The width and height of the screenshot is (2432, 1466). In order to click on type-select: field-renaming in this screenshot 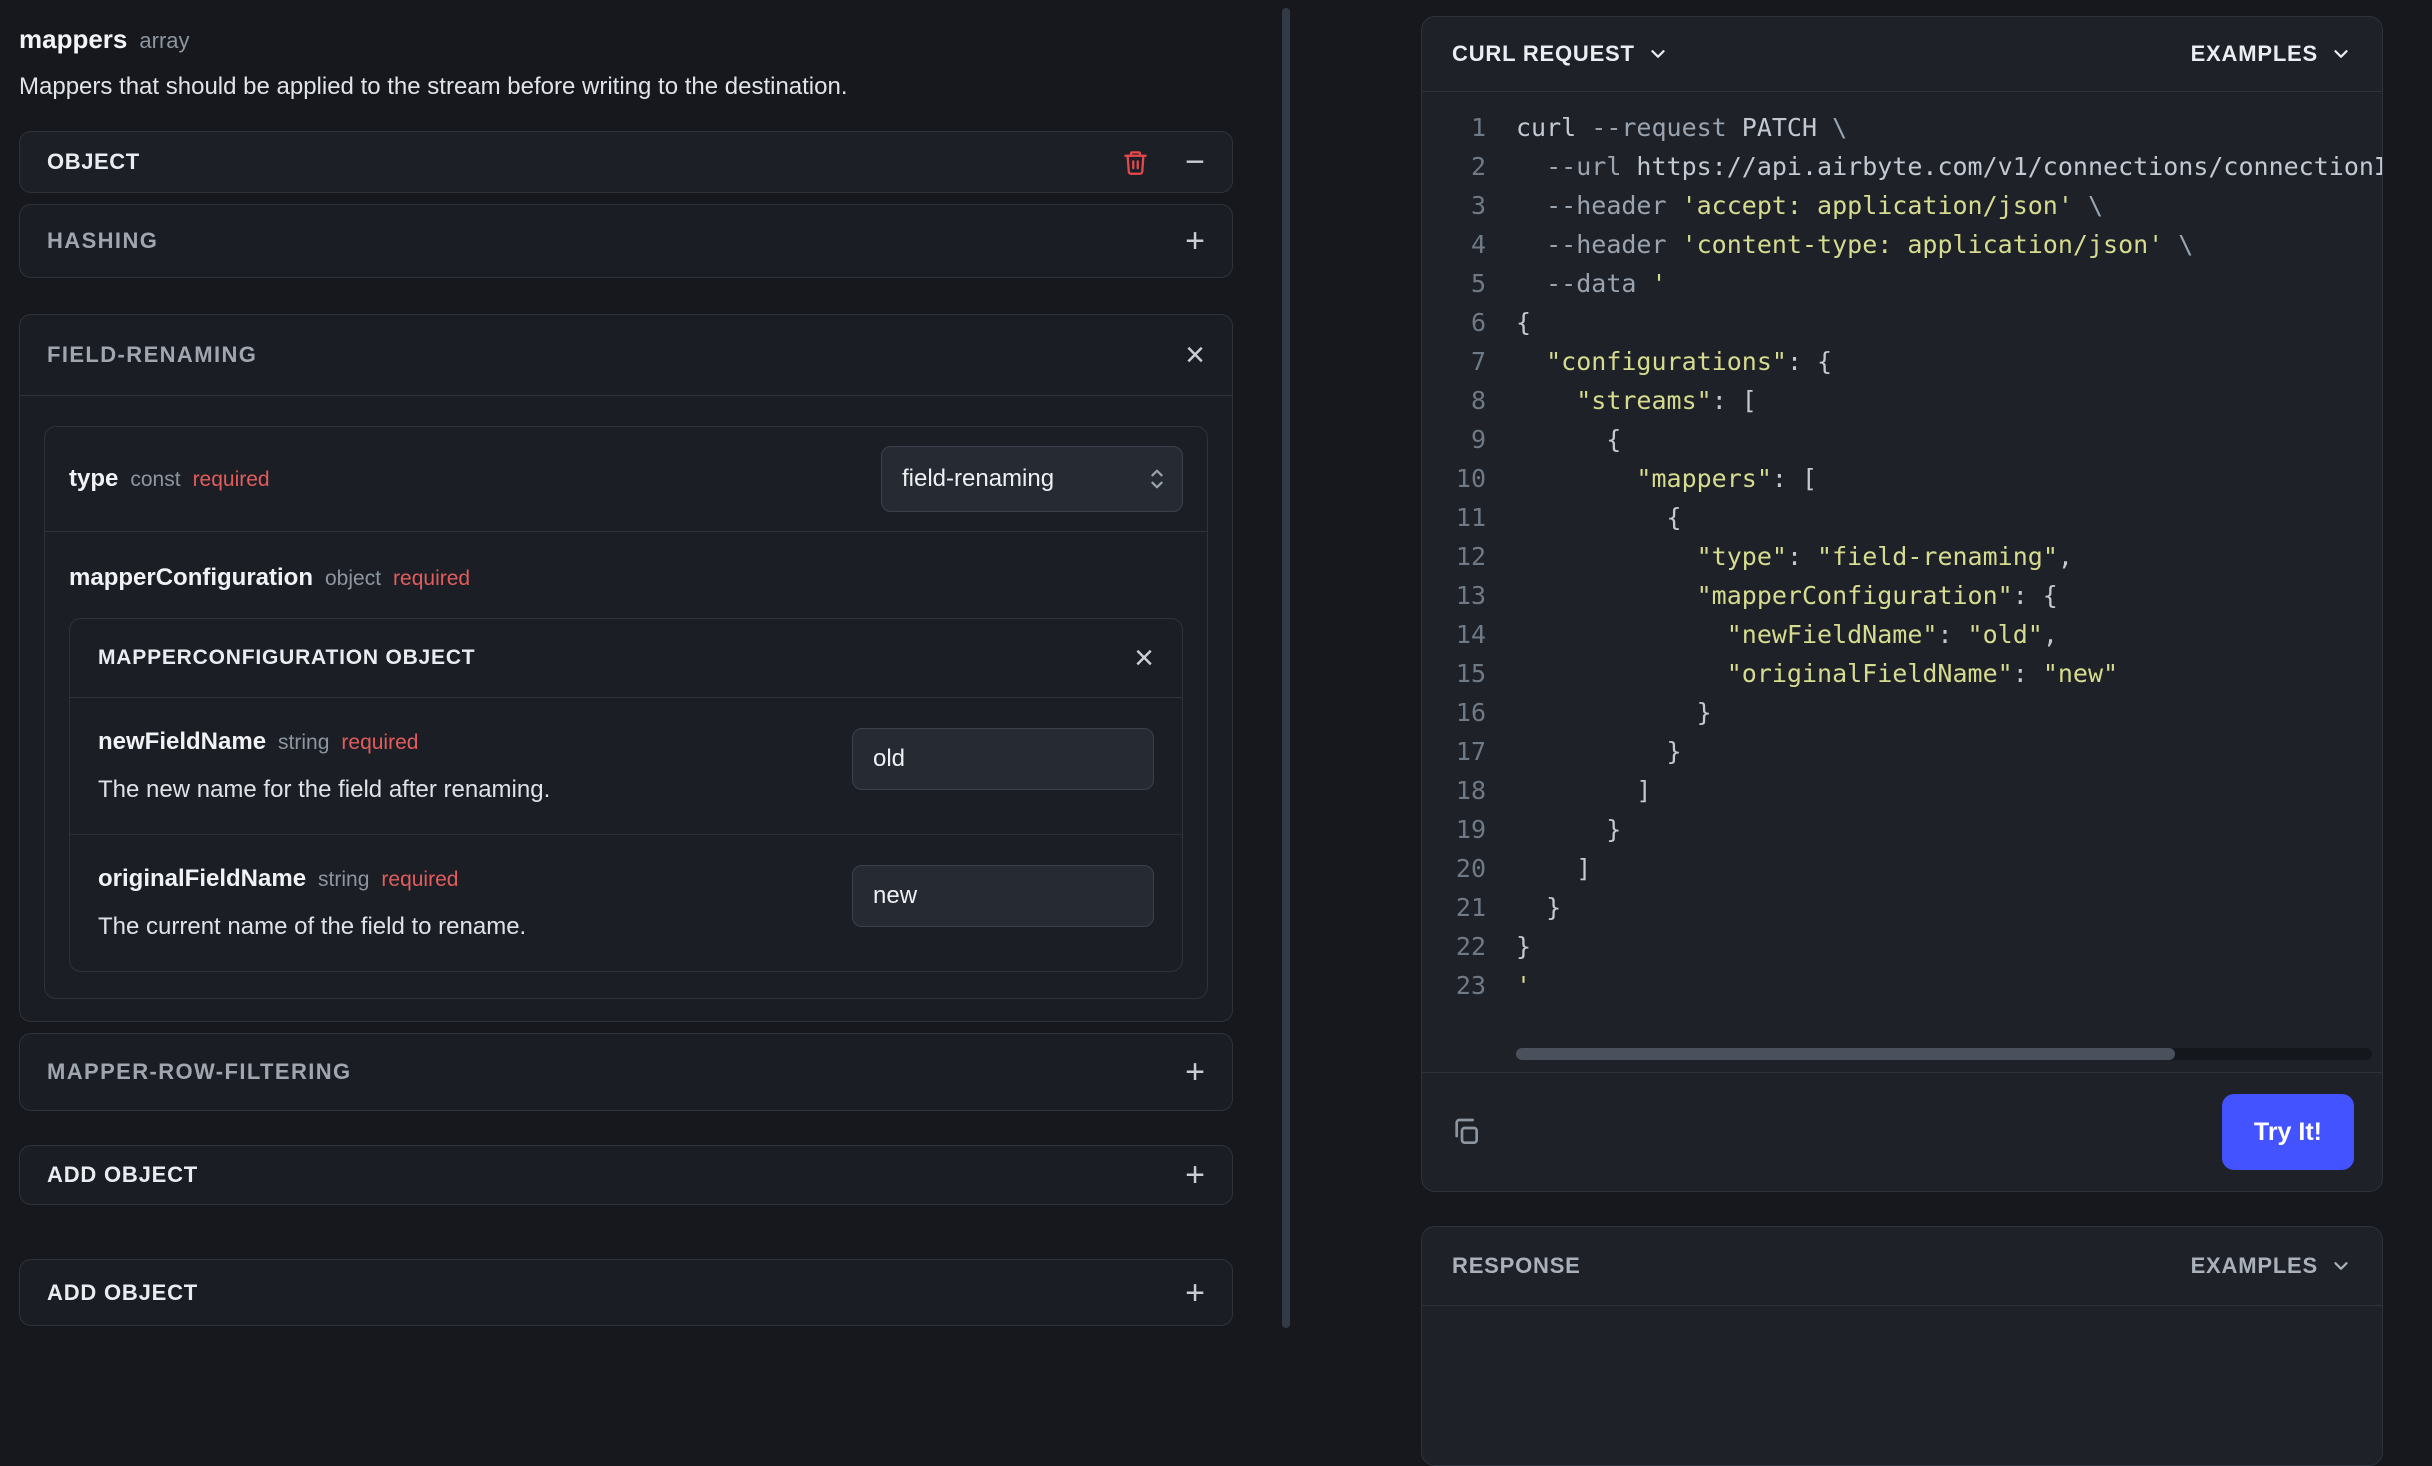, I will do `click(1032, 479)`.